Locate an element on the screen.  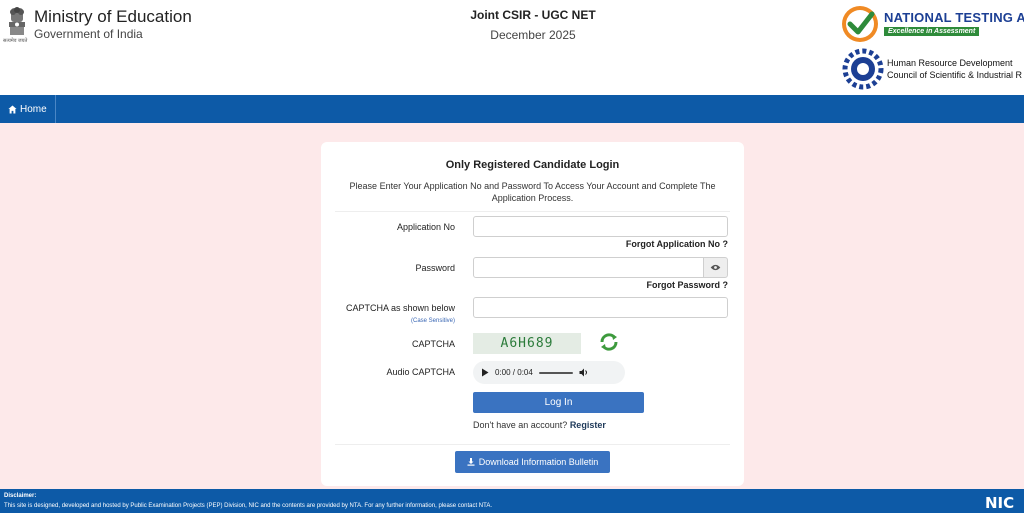
register-line: Don't have an account? Register is located at coordinates (539, 425).